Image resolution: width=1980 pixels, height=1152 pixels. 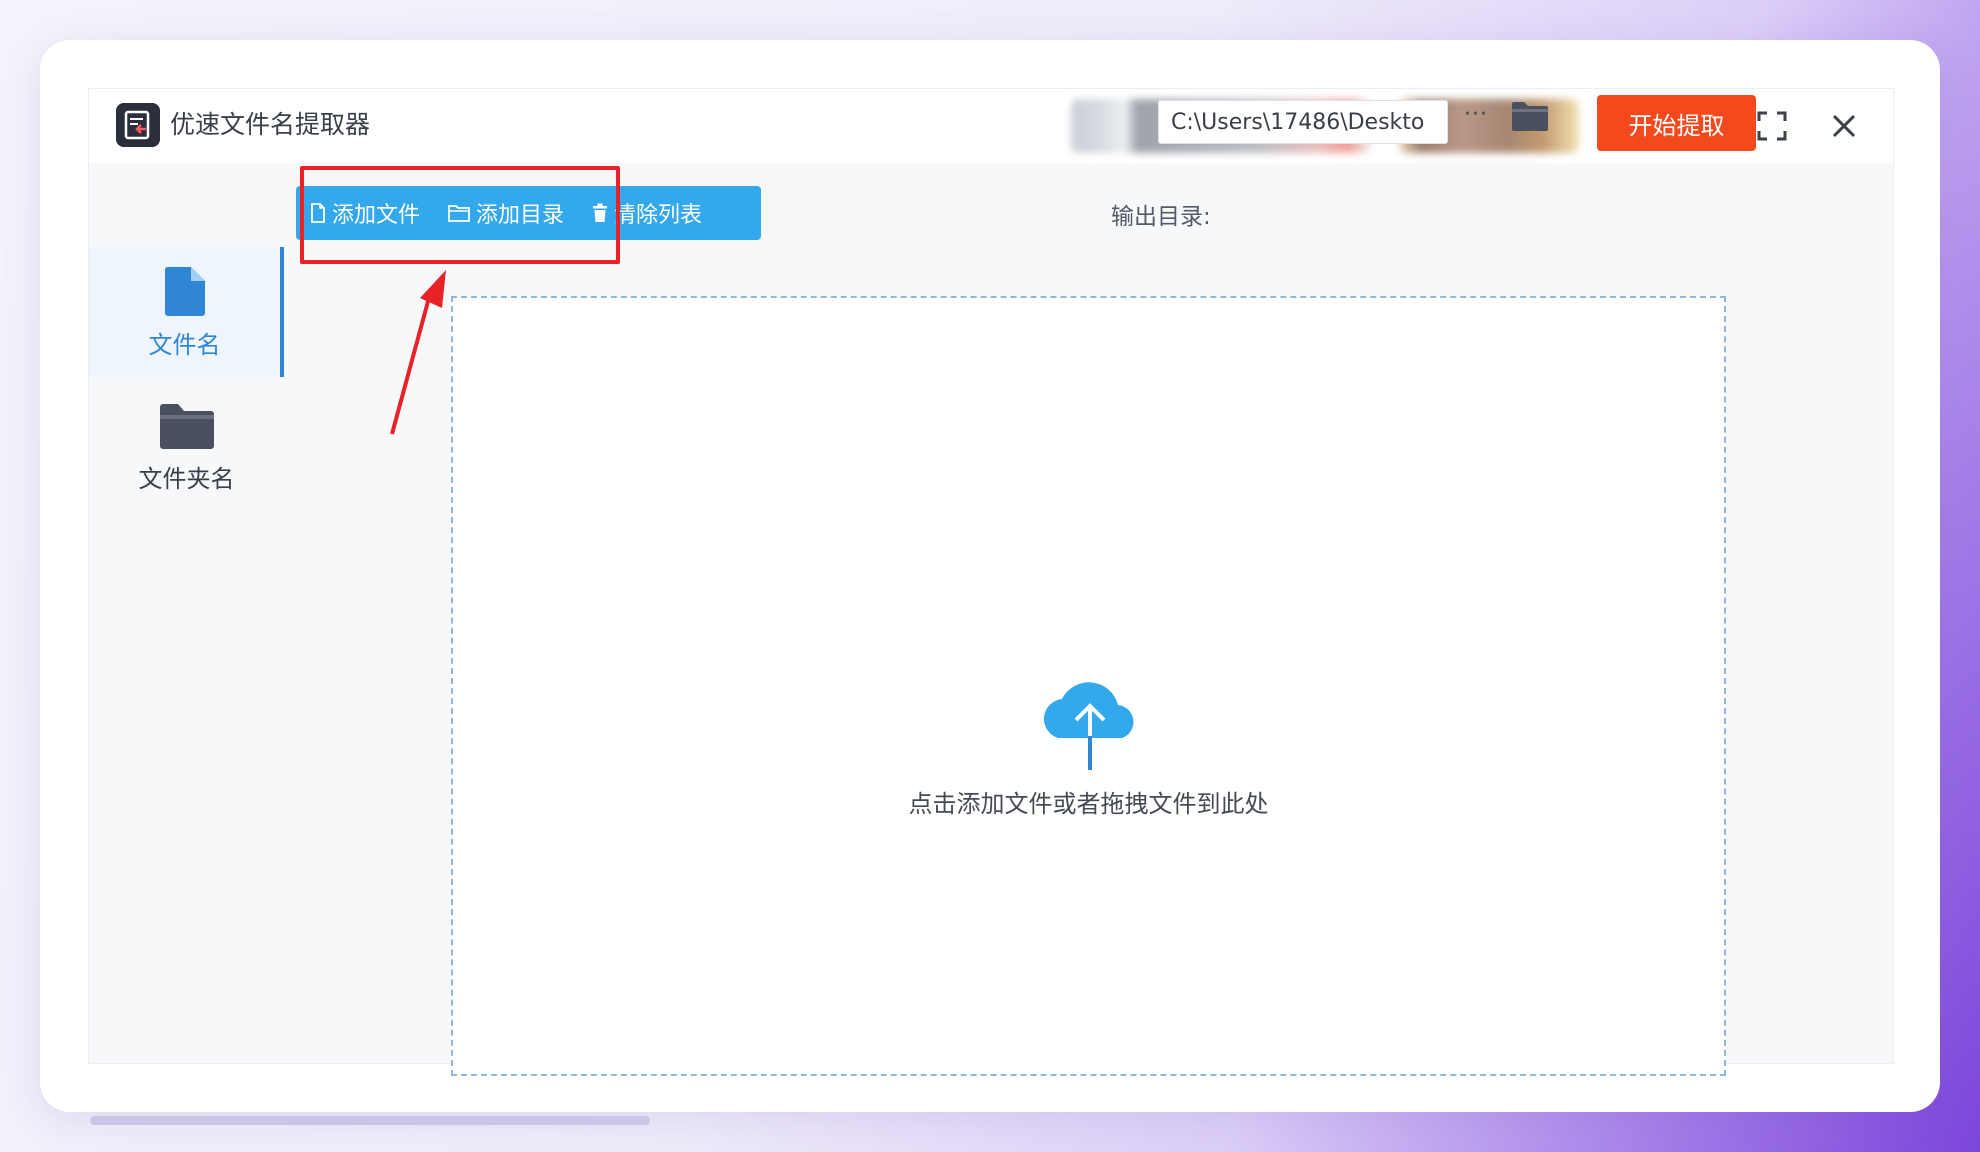 What do you see at coordinates (186, 450) in the screenshot?
I see `sidebar-item-foldername: 文件夹名` at bounding box center [186, 450].